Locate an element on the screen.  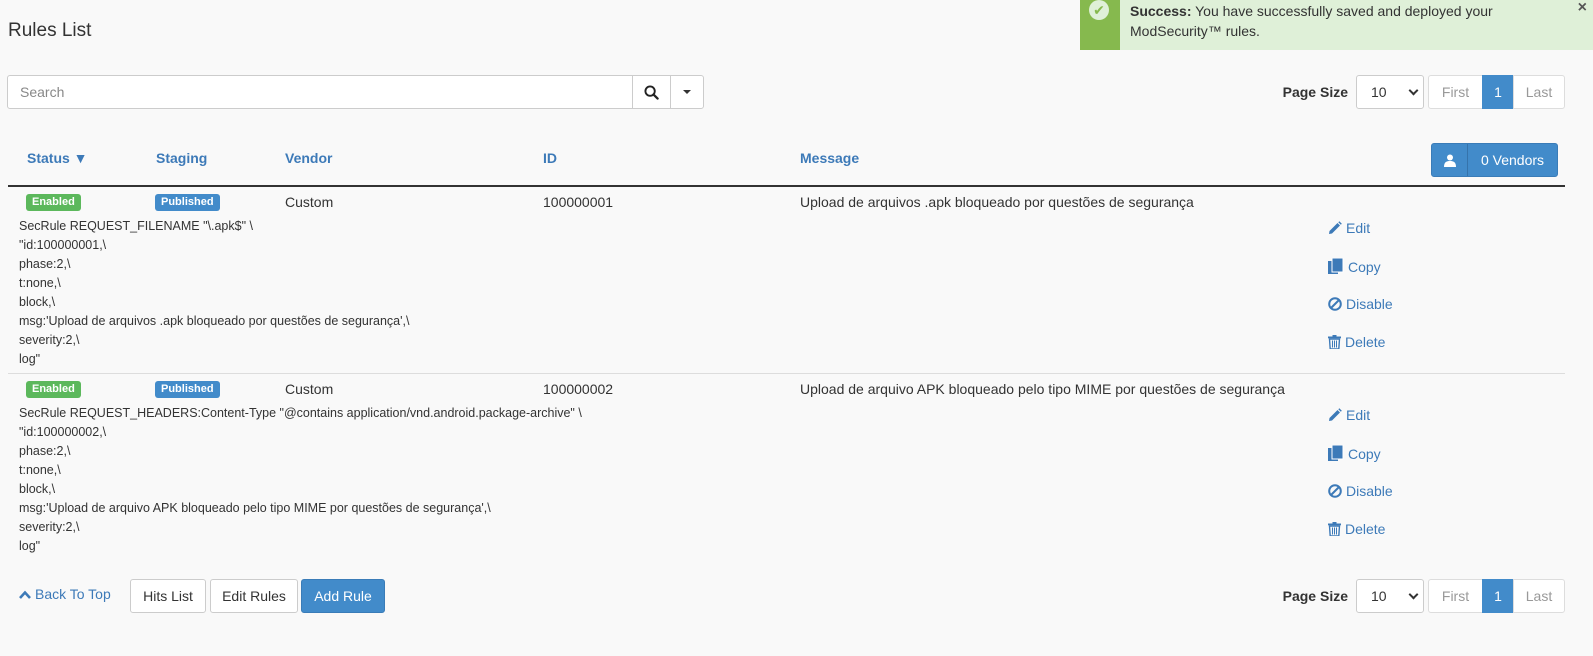
id-cell: 100000002 is located at coordinates (578, 389).